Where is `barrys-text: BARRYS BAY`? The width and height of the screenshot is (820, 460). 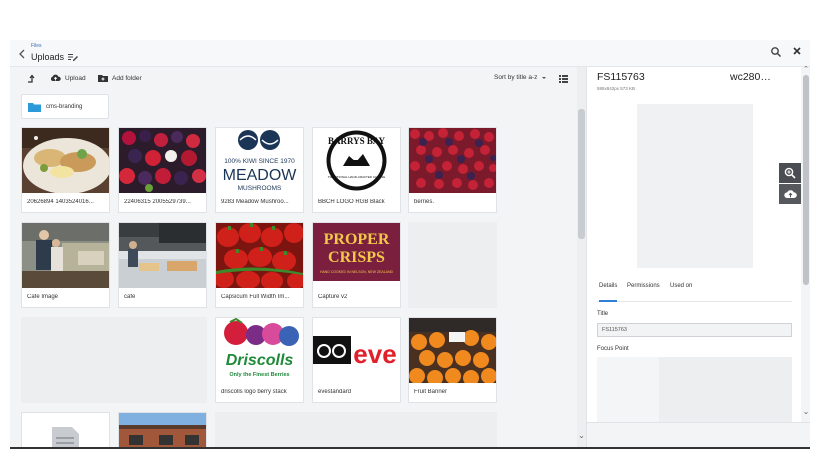 barrys-text: BARRYS BAY is located at coordinates (357, 141).